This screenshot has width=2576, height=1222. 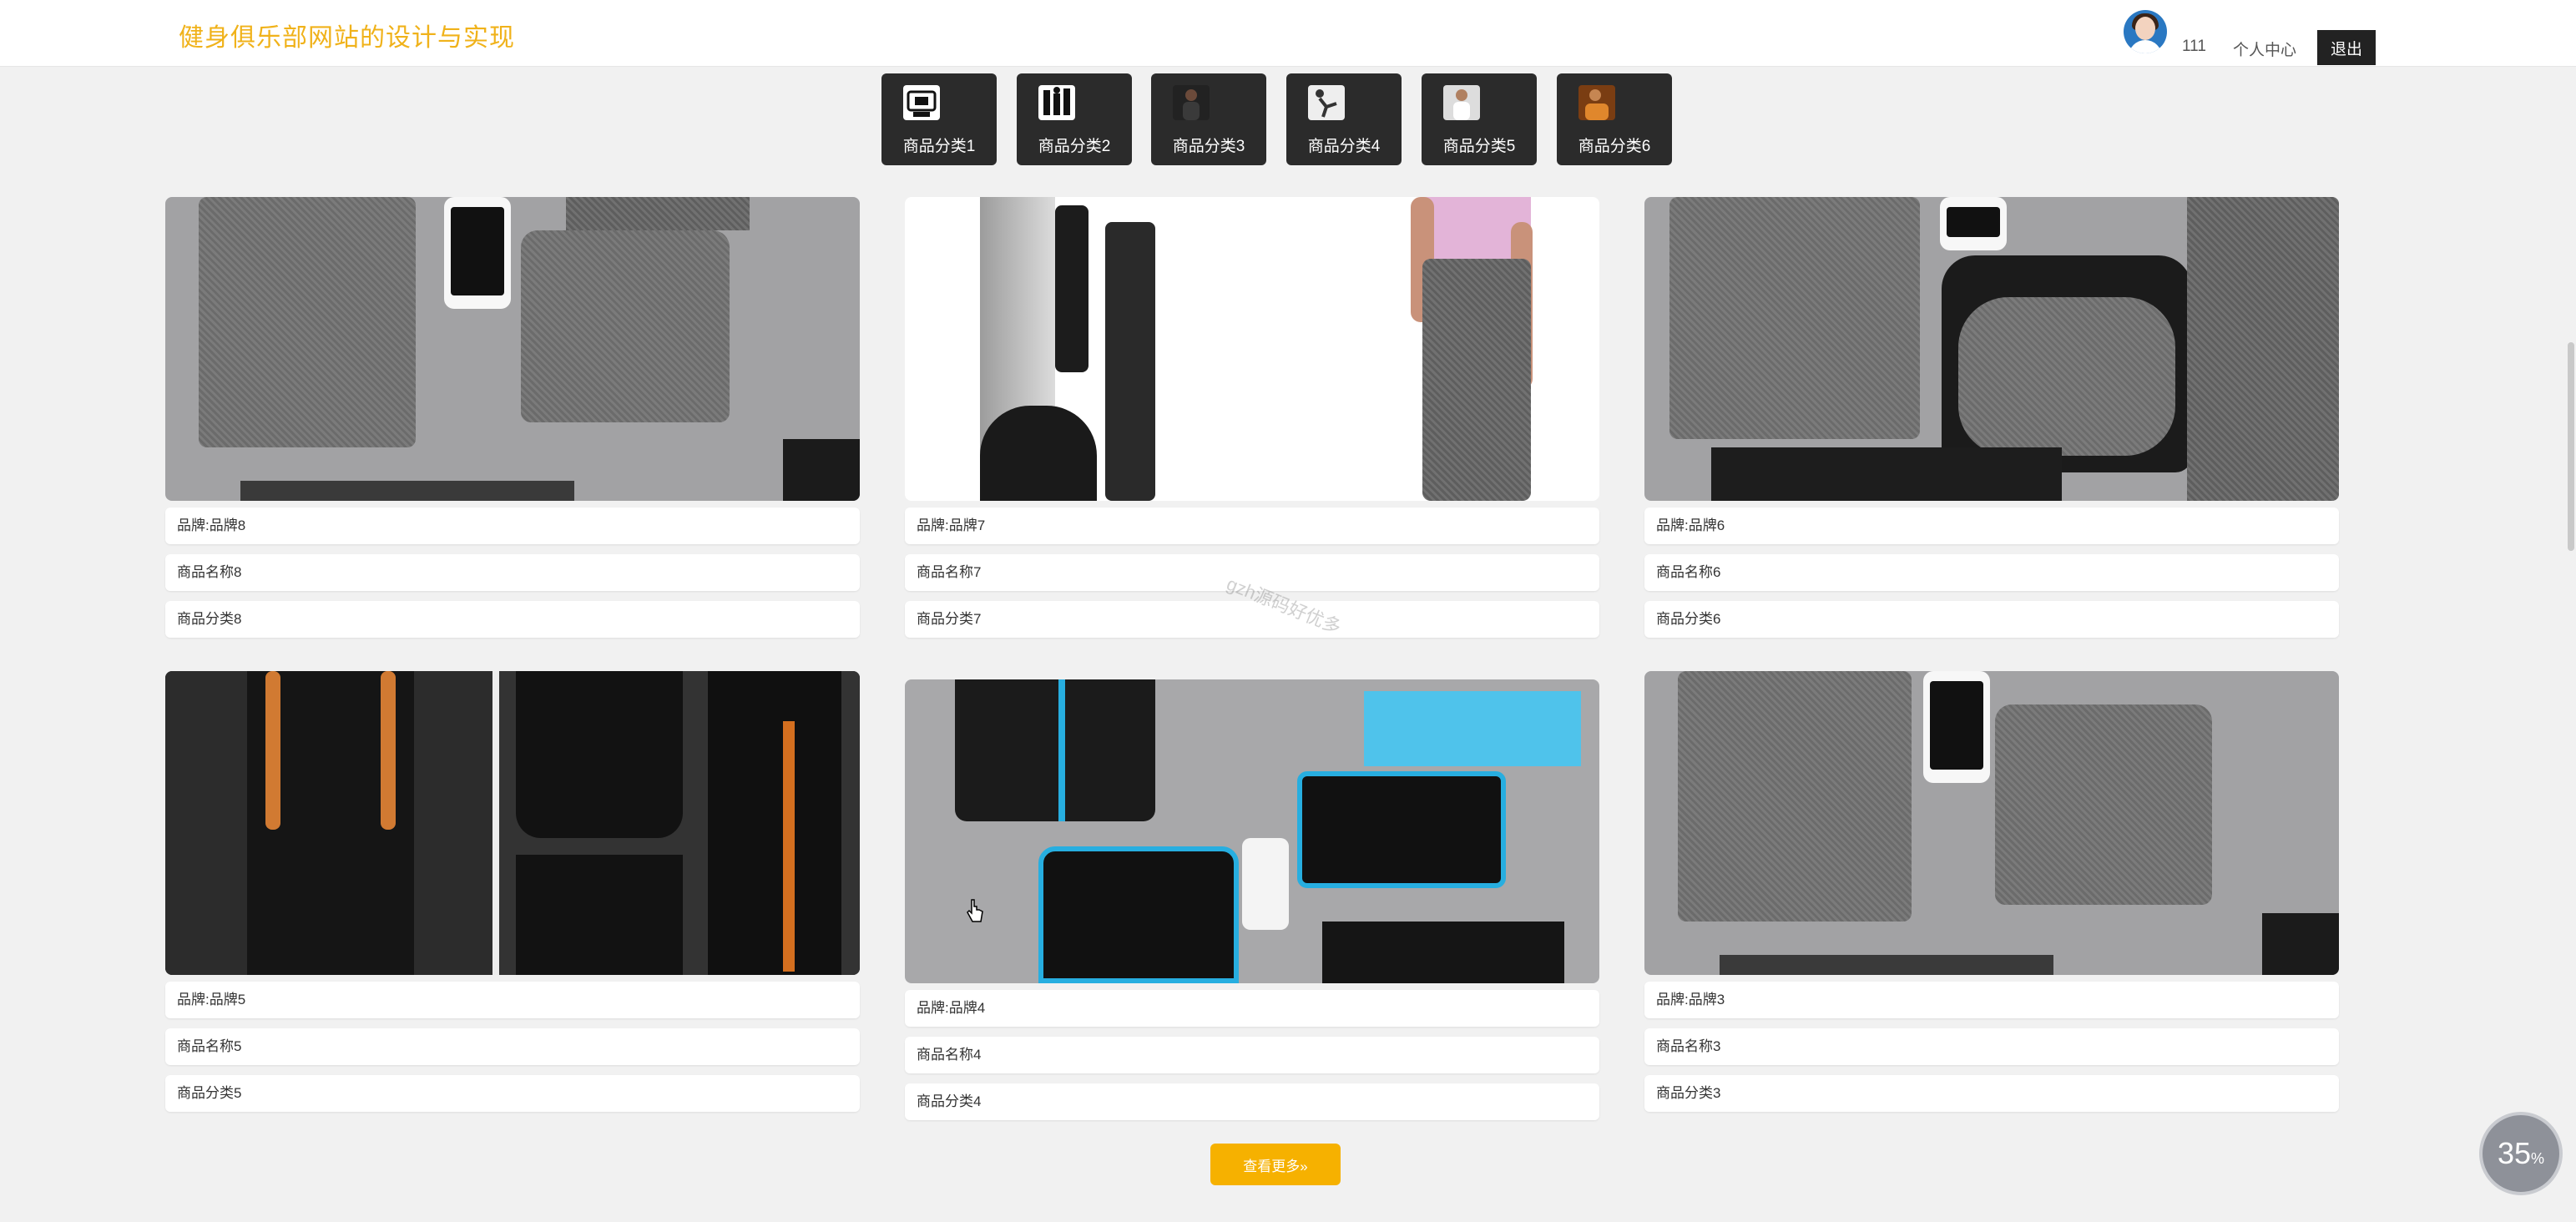 What do you see at coordinates (512, 1046) in the screenshot?
I see `product-name: 商品名称5` at bounding box center [512, 1046].